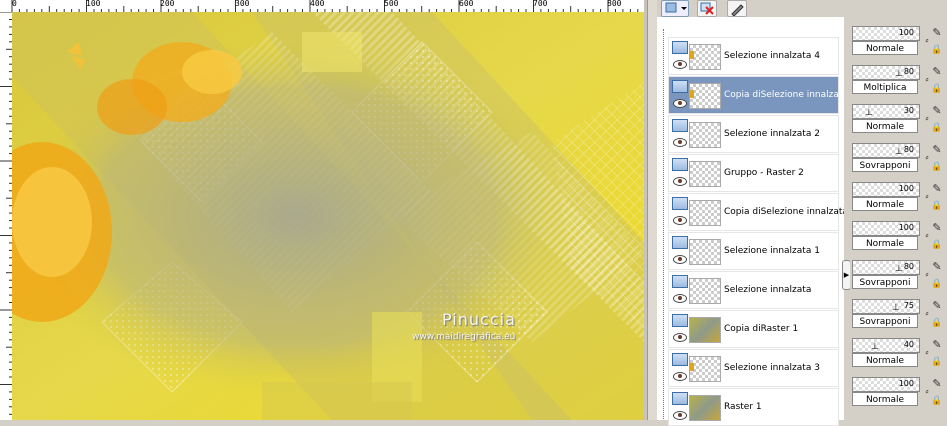  I want to click on delete-icon, so click(707, 8).